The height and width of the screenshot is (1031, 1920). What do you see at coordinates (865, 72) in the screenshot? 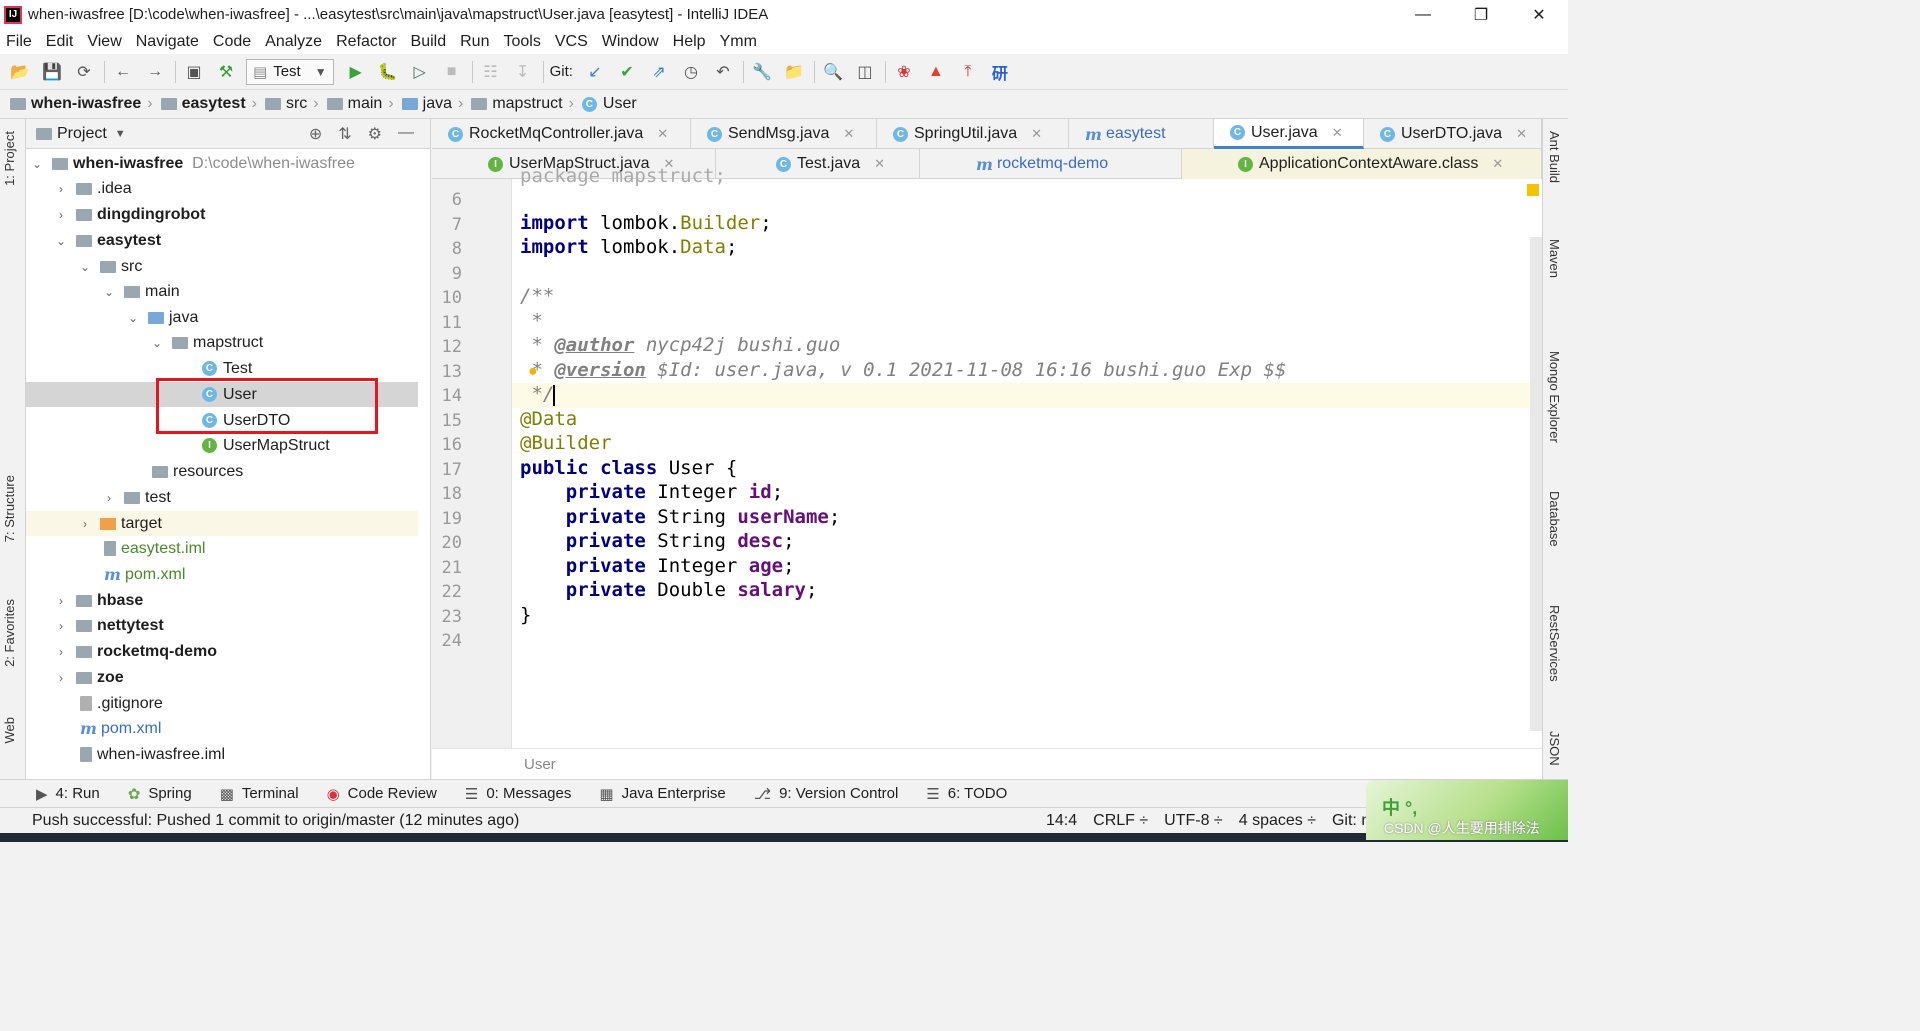
I see `terminal-window-icon: ◫` at bounding box center [865, 72].